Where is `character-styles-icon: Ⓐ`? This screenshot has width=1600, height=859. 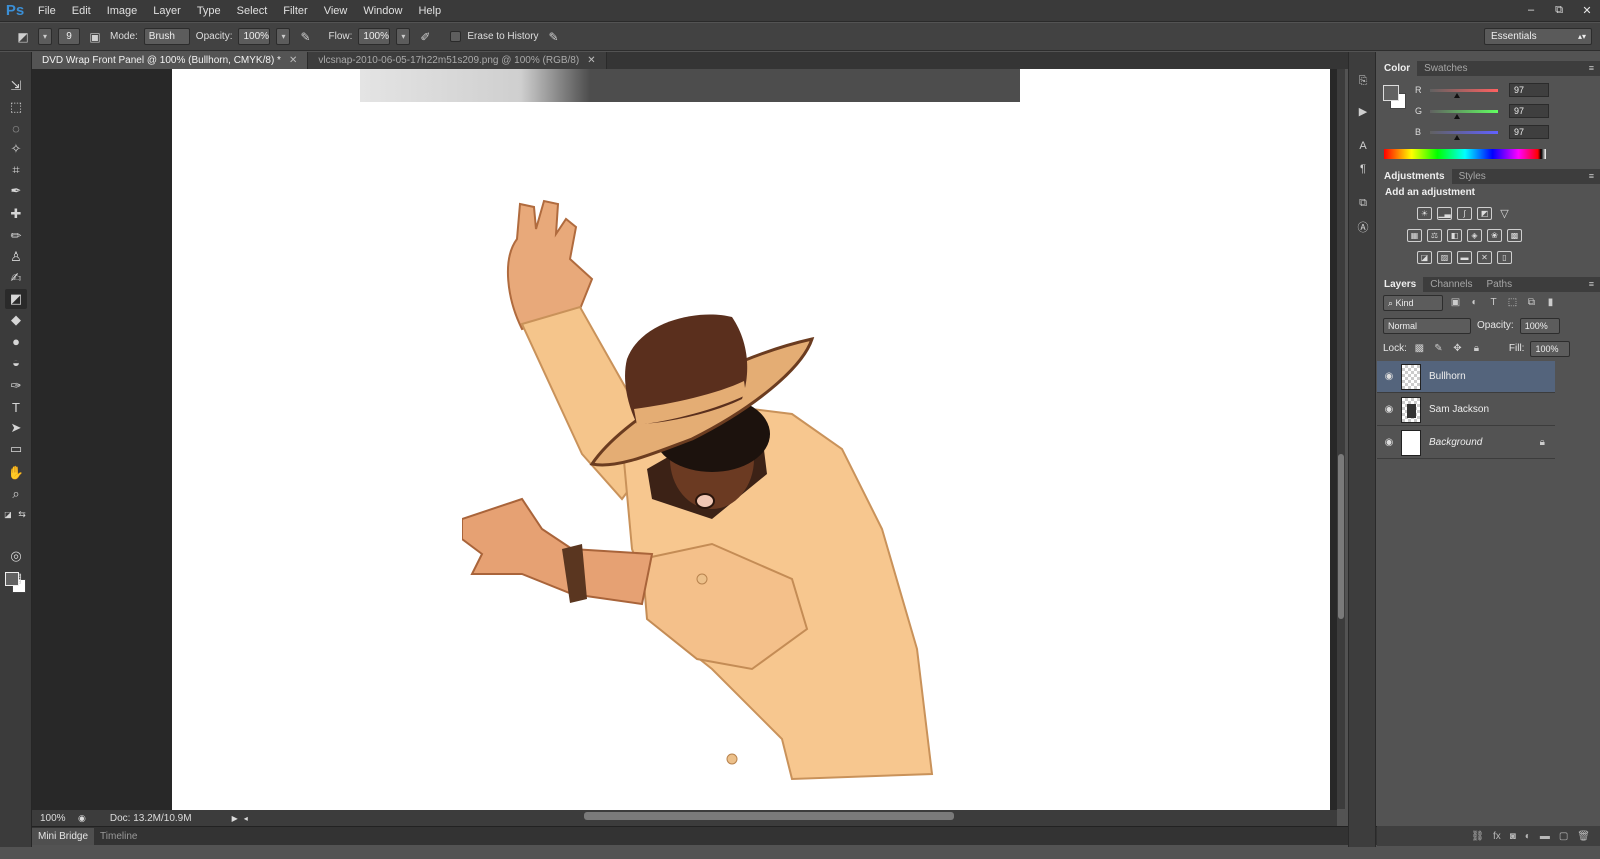 character-styles-icon: Ⓐ is located at coordinates (1363, 227).